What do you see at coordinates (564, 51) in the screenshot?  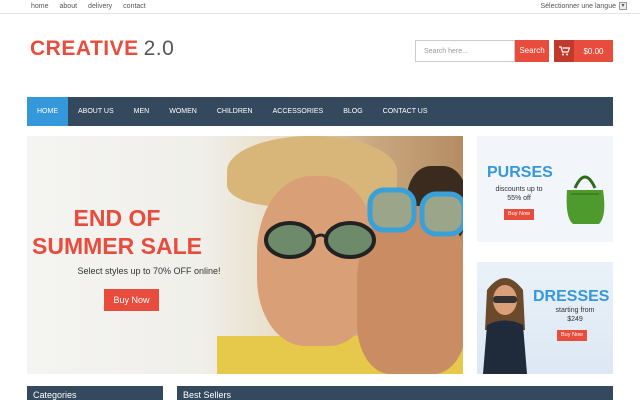 I see `cart-icon` at bounding box center [564, 51].